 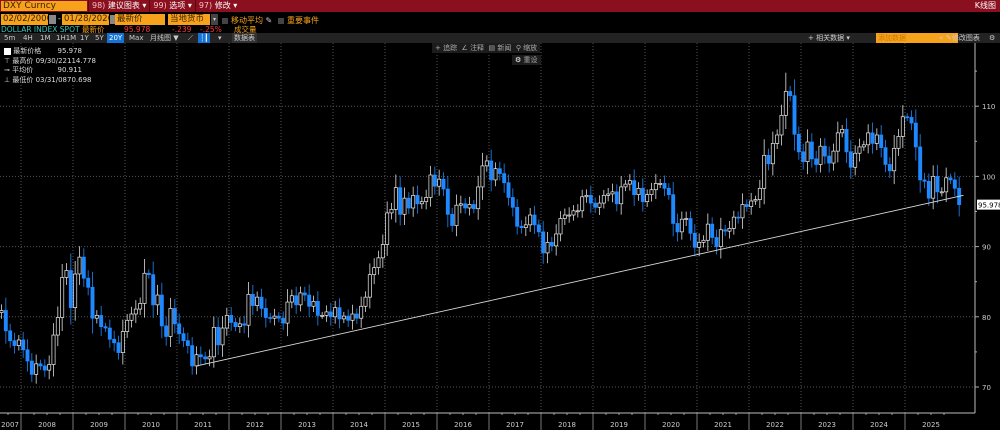 What do you see at coordinates (477, 48) in the screenshot?
I see `annotate-label: 注释` at bounding box center [477, 48].